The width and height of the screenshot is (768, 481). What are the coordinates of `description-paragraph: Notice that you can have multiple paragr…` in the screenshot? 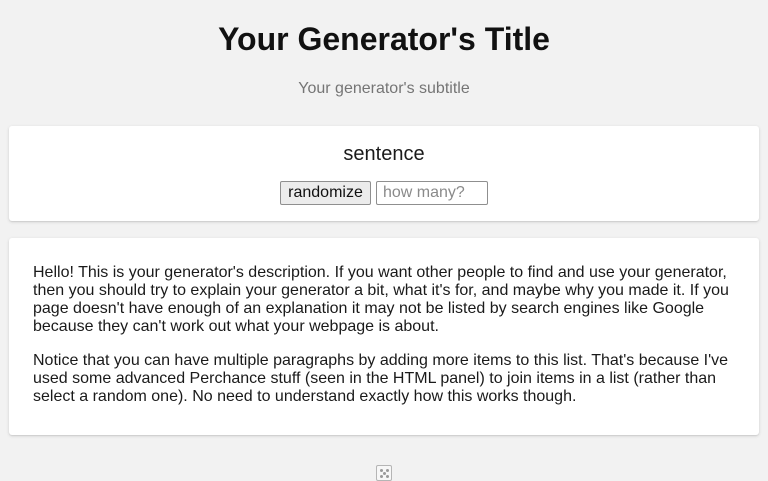 It's located at (381, 378).